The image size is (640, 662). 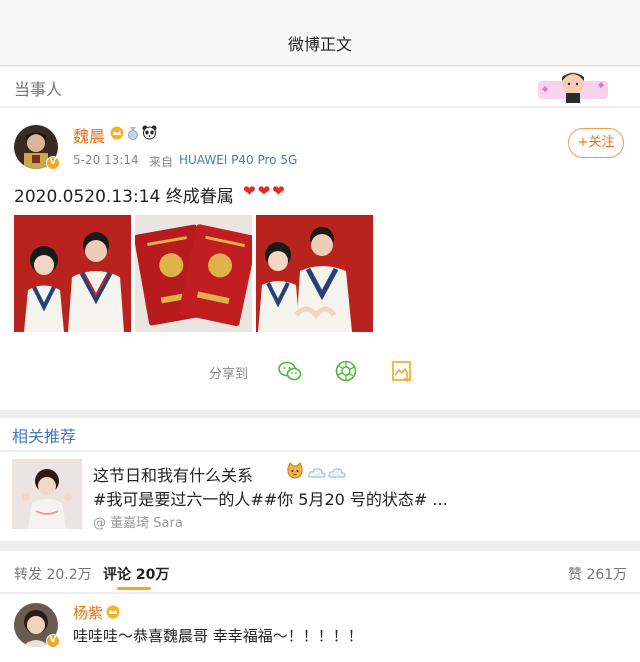 I want to click on comment-item: V 杨紫 哇哇哇～恭喜魏晨哥 幸幸福福～！！！！！, so click(x=320, y=628).